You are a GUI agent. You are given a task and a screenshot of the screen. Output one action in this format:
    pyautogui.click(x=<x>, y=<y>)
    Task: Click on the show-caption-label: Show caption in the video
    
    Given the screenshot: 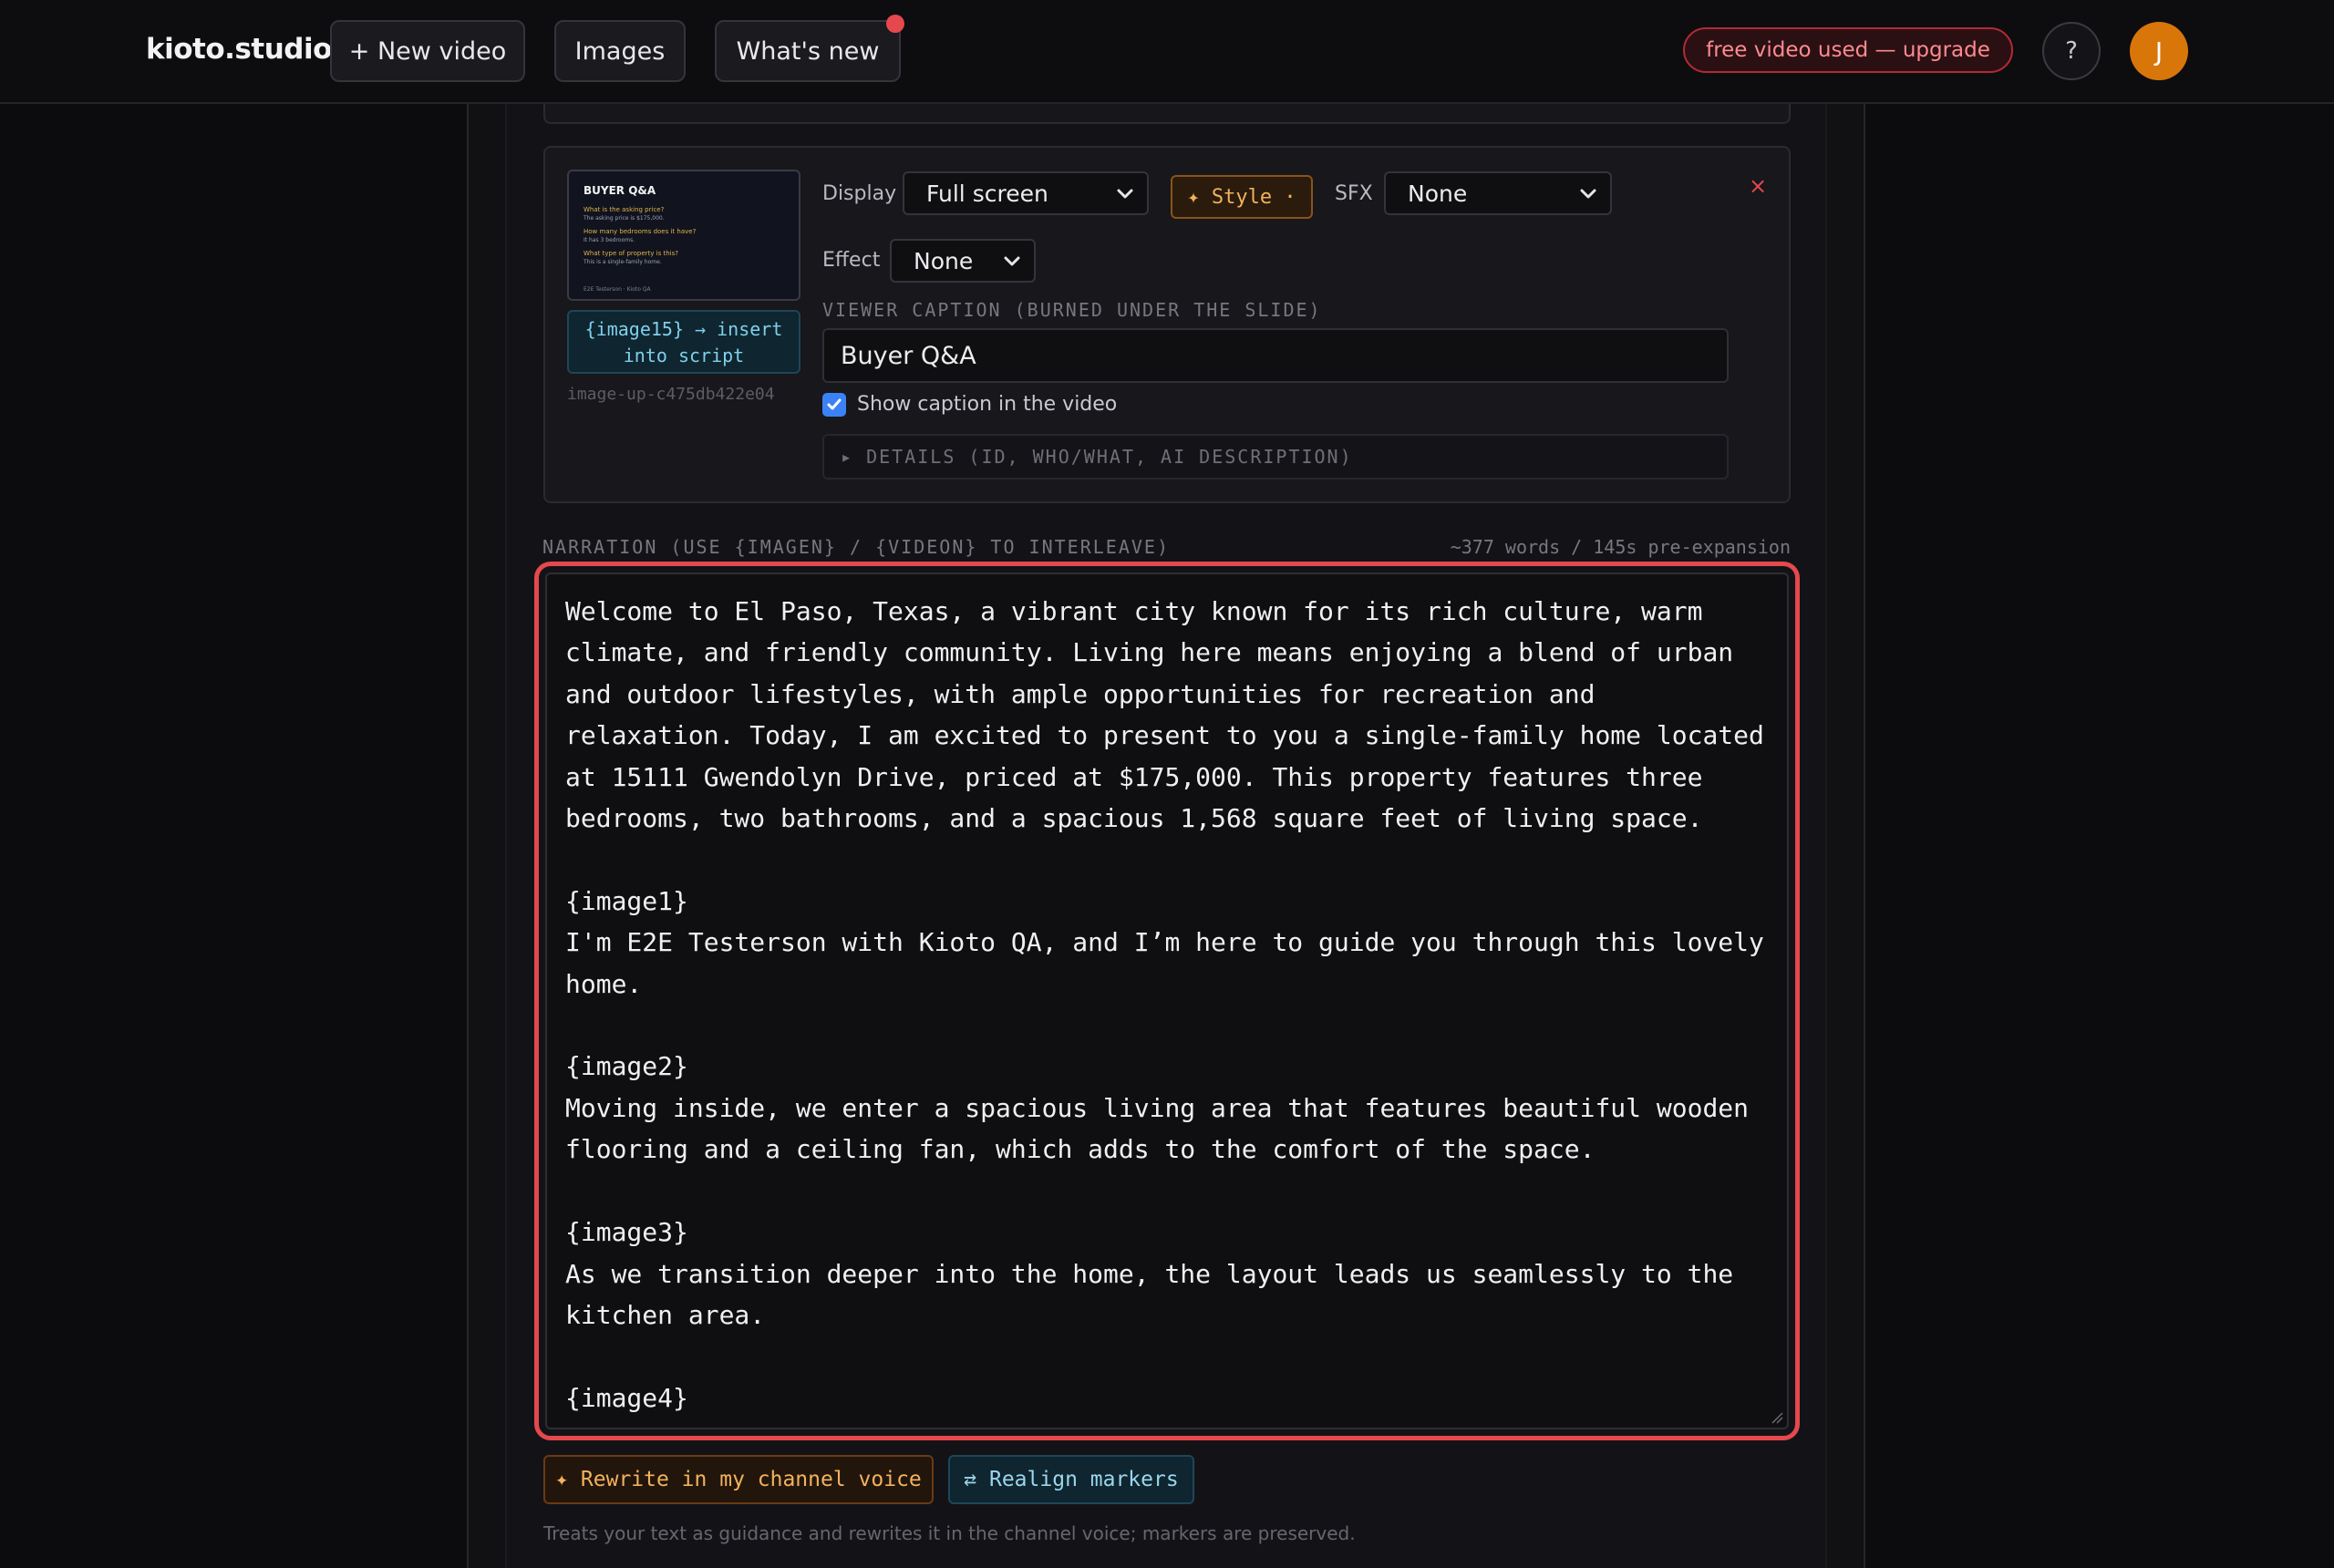 What is the action you would take?
    pyautogui.click(x=987, y=404)
    